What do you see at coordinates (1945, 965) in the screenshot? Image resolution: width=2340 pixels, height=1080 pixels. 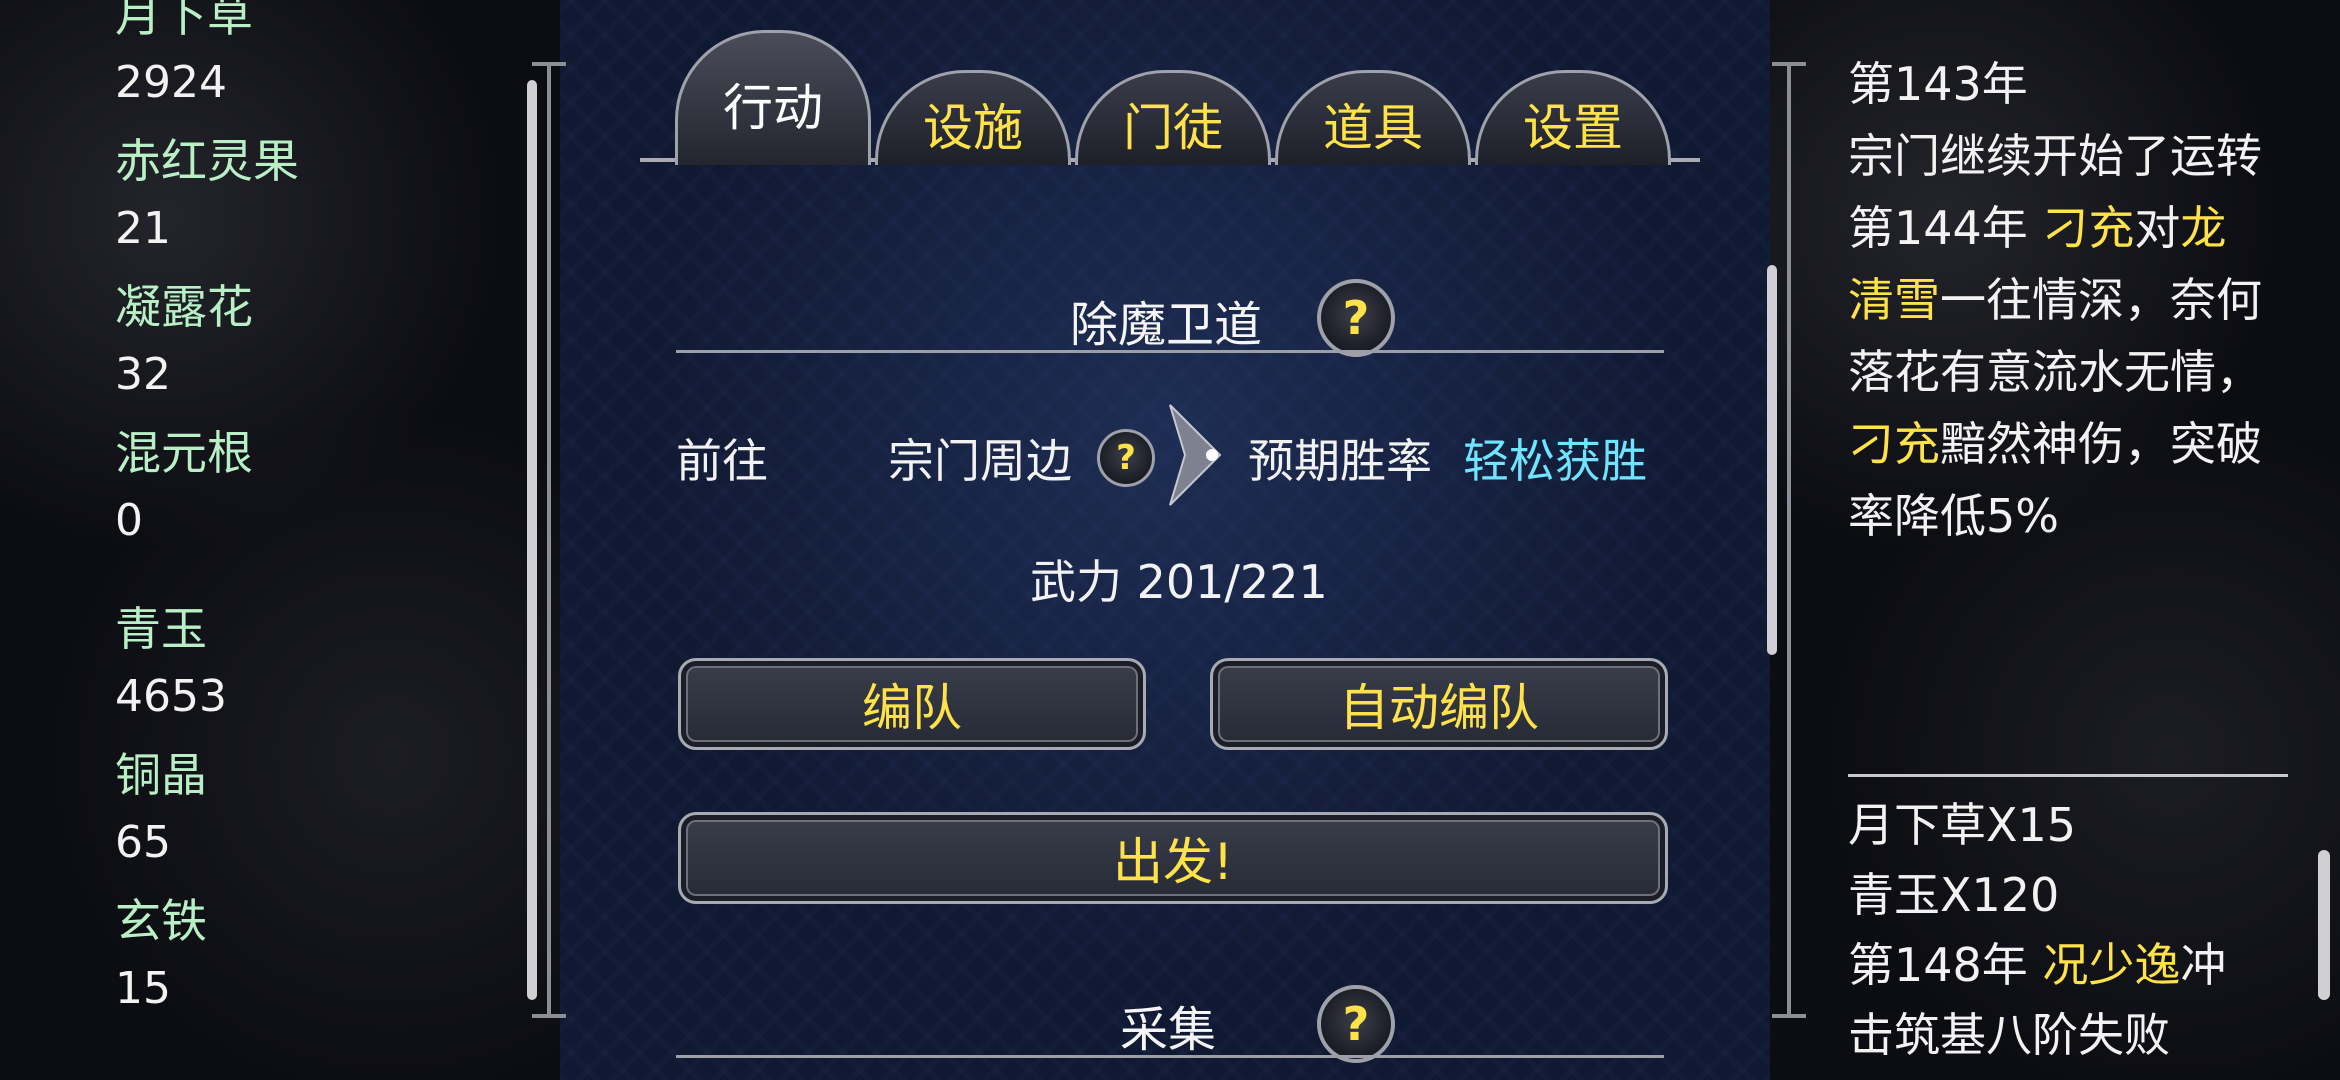 I see `log-segment: 第148年` at bounding box center [1945, 965].